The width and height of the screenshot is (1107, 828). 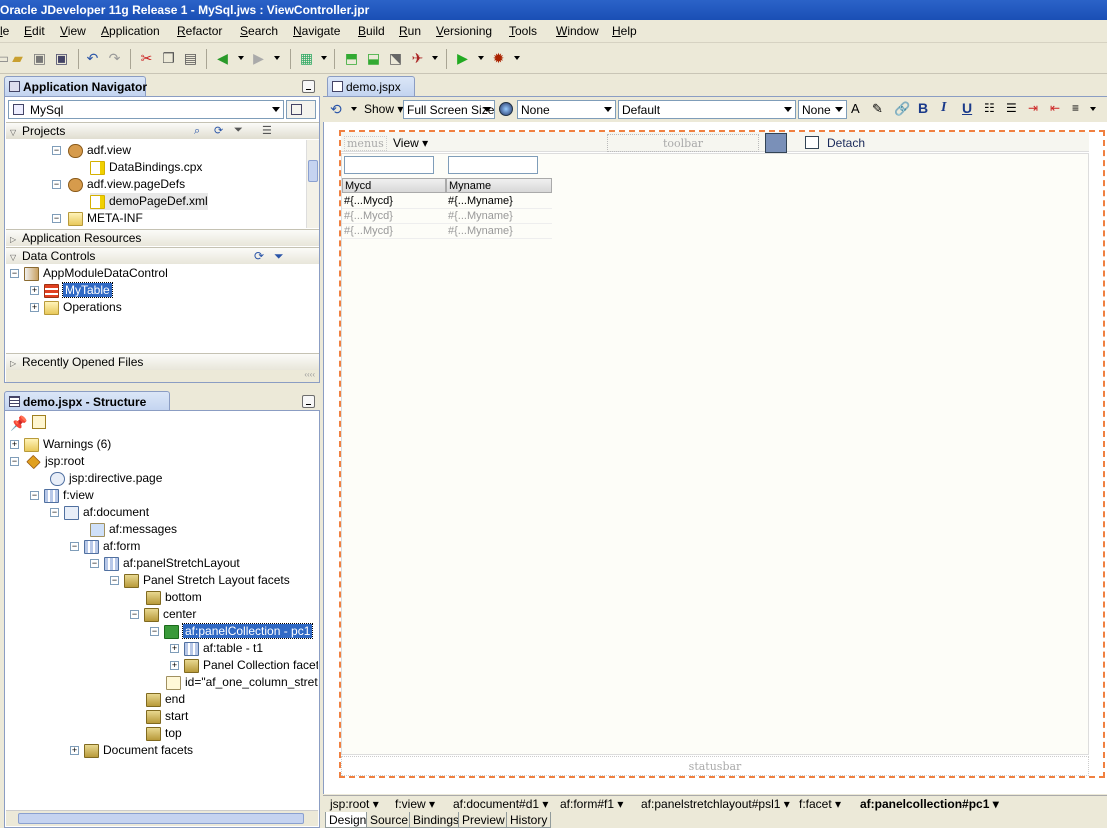 I want to click on tree-node-adf-view: −adf.view, so click(x=92, y=150).